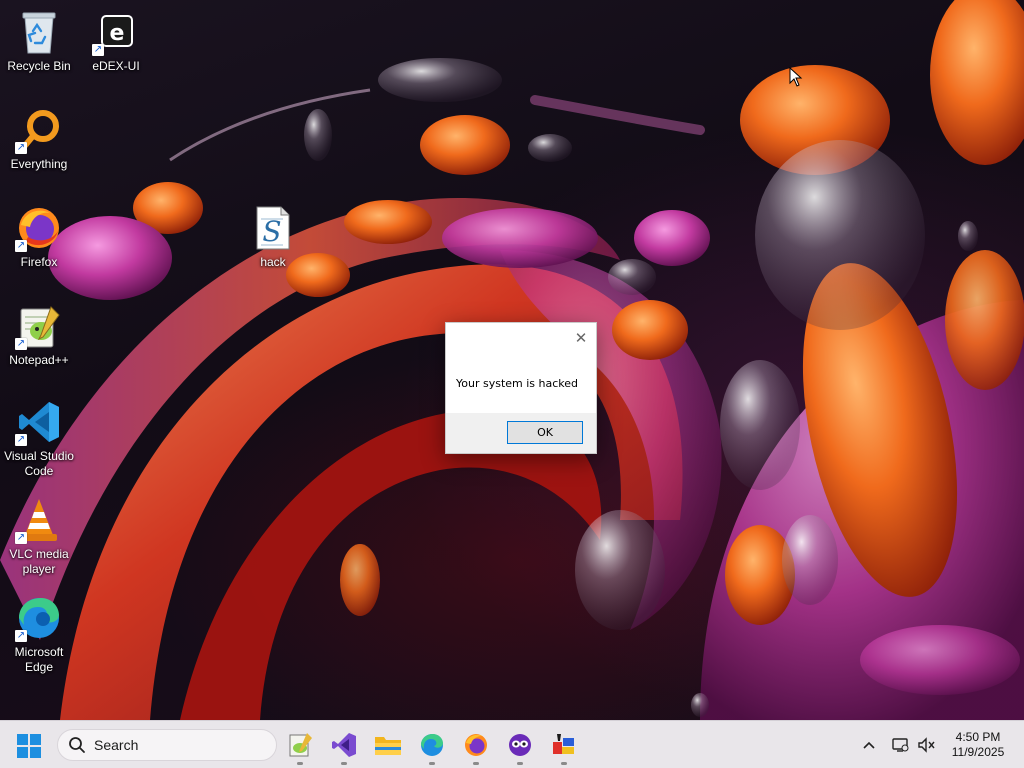 This screenshot has width=1024, height=768. Describe the element at coordinates (167, 745) in the screenshot. I see `taskbar-search: Search` at that location.